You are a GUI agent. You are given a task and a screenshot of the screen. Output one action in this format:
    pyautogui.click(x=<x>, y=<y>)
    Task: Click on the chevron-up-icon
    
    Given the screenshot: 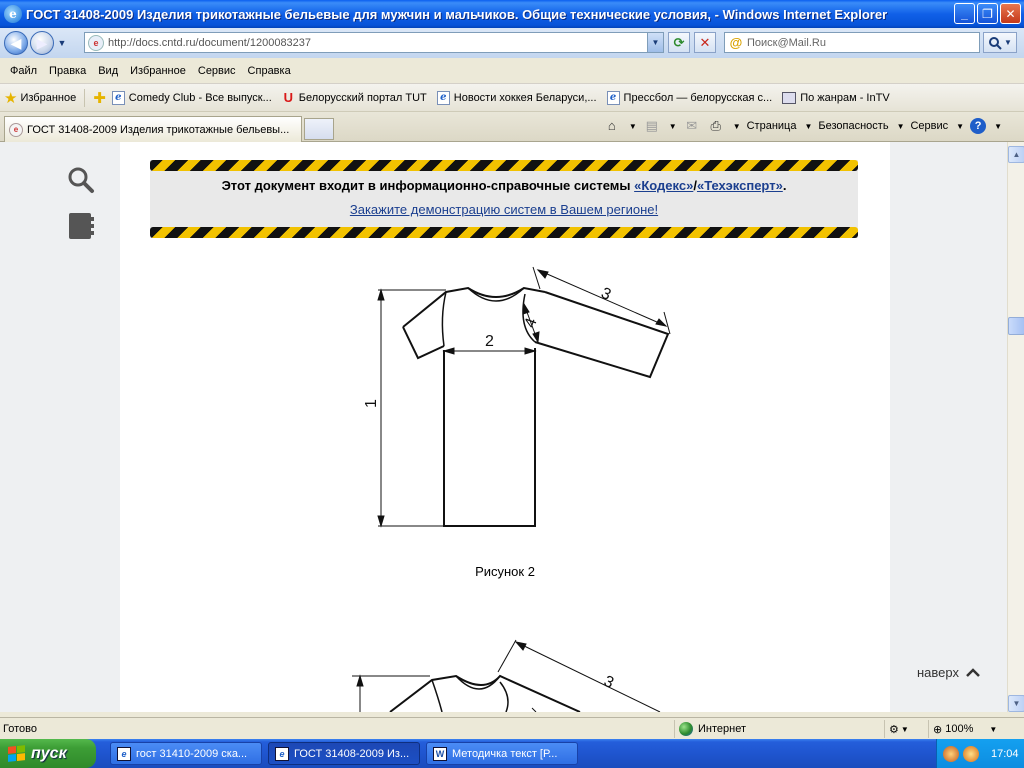 What is the action you would take?
    pyautogui.click(x=973, y=672)
    